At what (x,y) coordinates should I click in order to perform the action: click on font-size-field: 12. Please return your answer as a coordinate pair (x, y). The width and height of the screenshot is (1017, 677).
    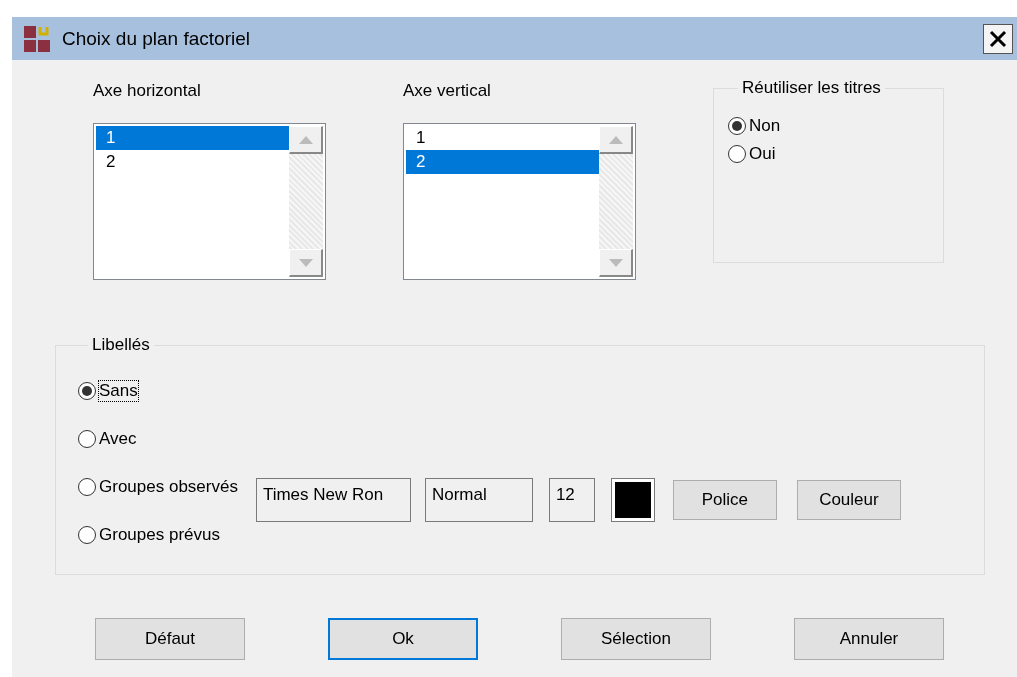
    Looking at the image, I should click on (571, 500).